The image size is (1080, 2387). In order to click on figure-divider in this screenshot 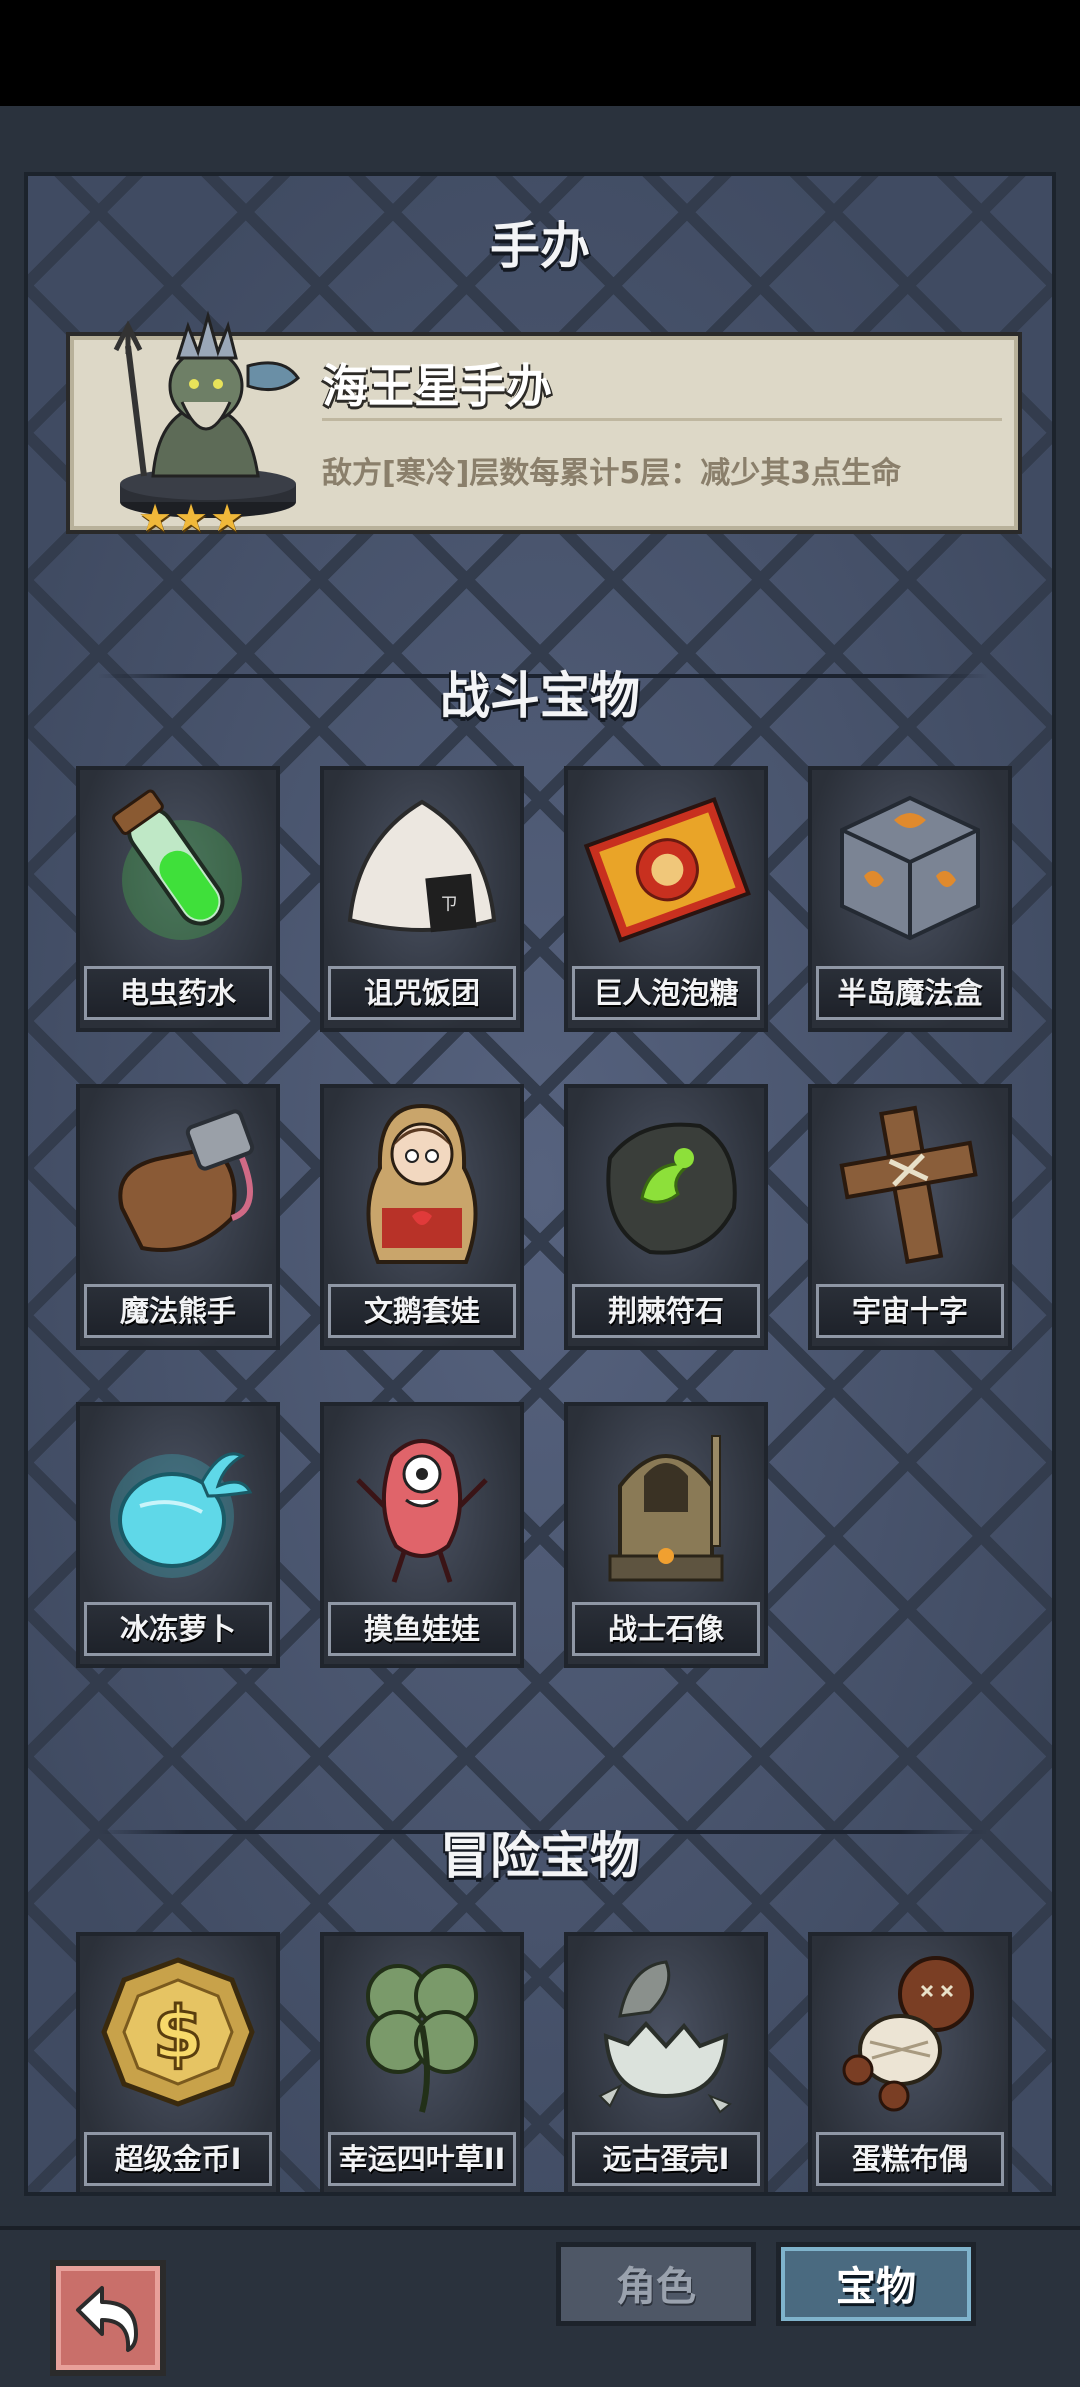, I will do `click(662, 419)`.